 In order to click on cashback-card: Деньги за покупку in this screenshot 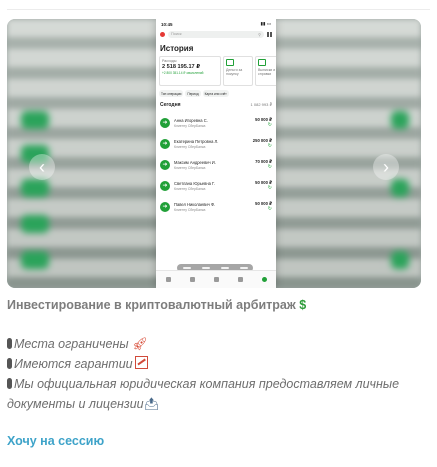, I will do `click(238, 71)`.